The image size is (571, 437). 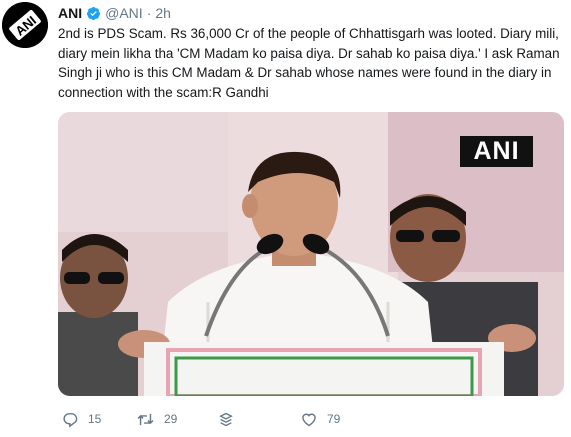 I want to click on ani-logo-icon: ANI, so click(x=25, y=25).